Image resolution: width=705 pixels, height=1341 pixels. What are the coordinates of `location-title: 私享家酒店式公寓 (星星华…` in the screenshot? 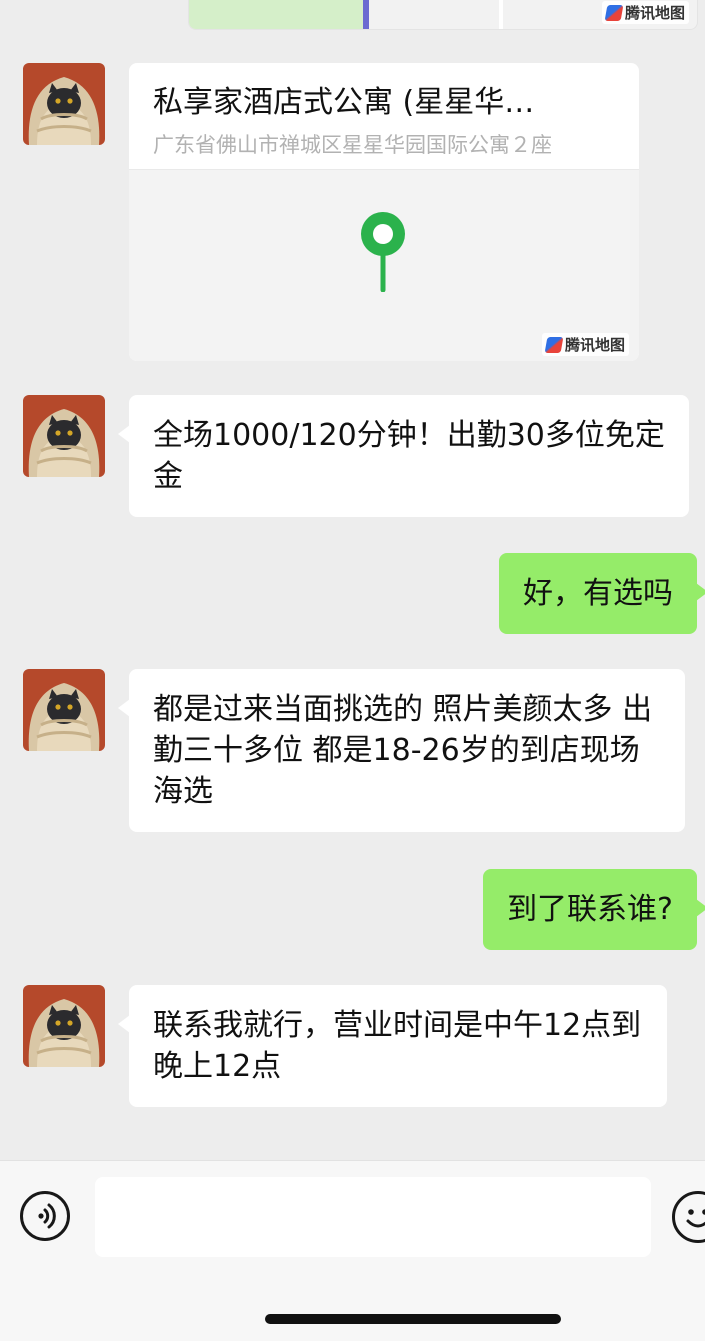 It's located at (344, 102).